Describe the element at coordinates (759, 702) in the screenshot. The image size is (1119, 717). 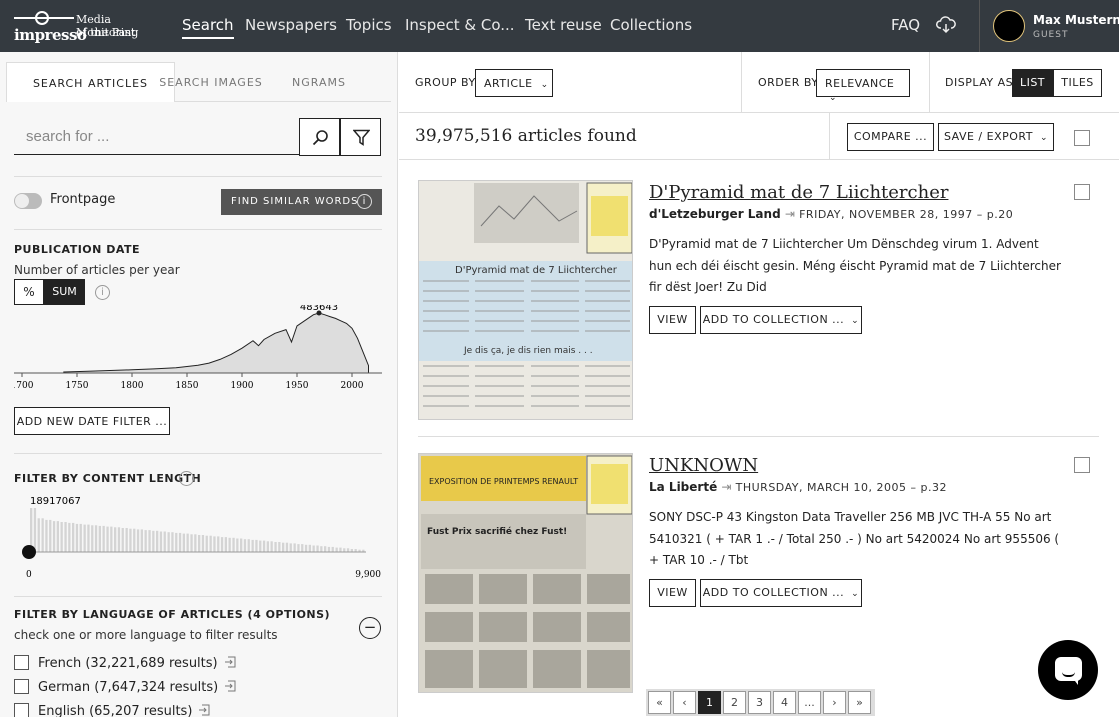
I see `pager-page-3: 3` at that location.